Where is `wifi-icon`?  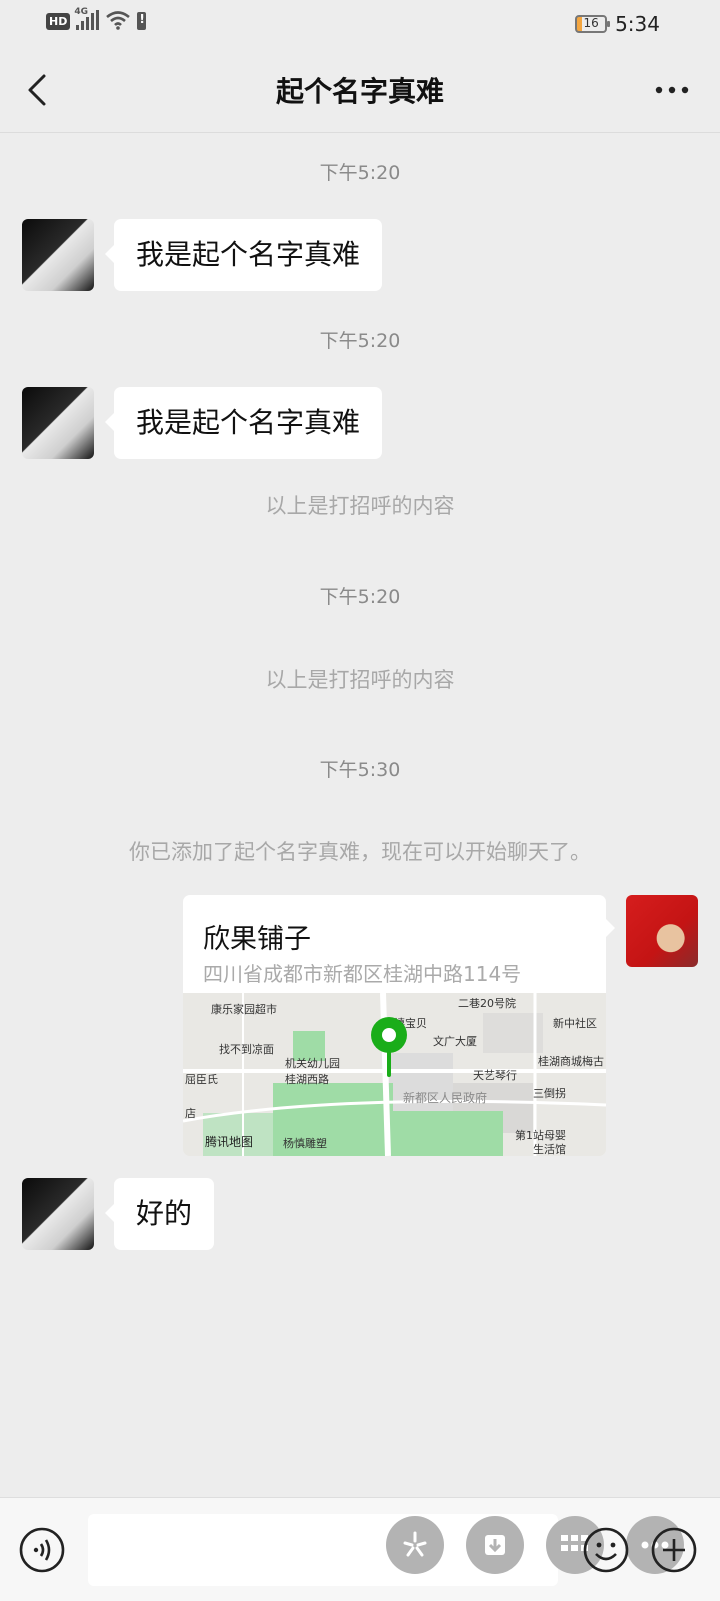
wifi-icon is located at coordinates (118, 20).